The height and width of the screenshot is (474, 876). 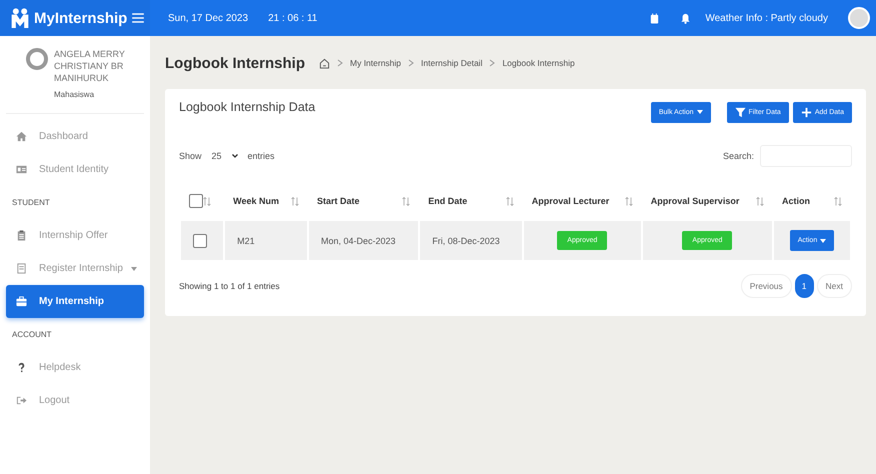 What do you see at coordinates (293, 18) in the screenshot?
I see `time-text: 21 : 06 : 11` at bounding box center [293, 18].